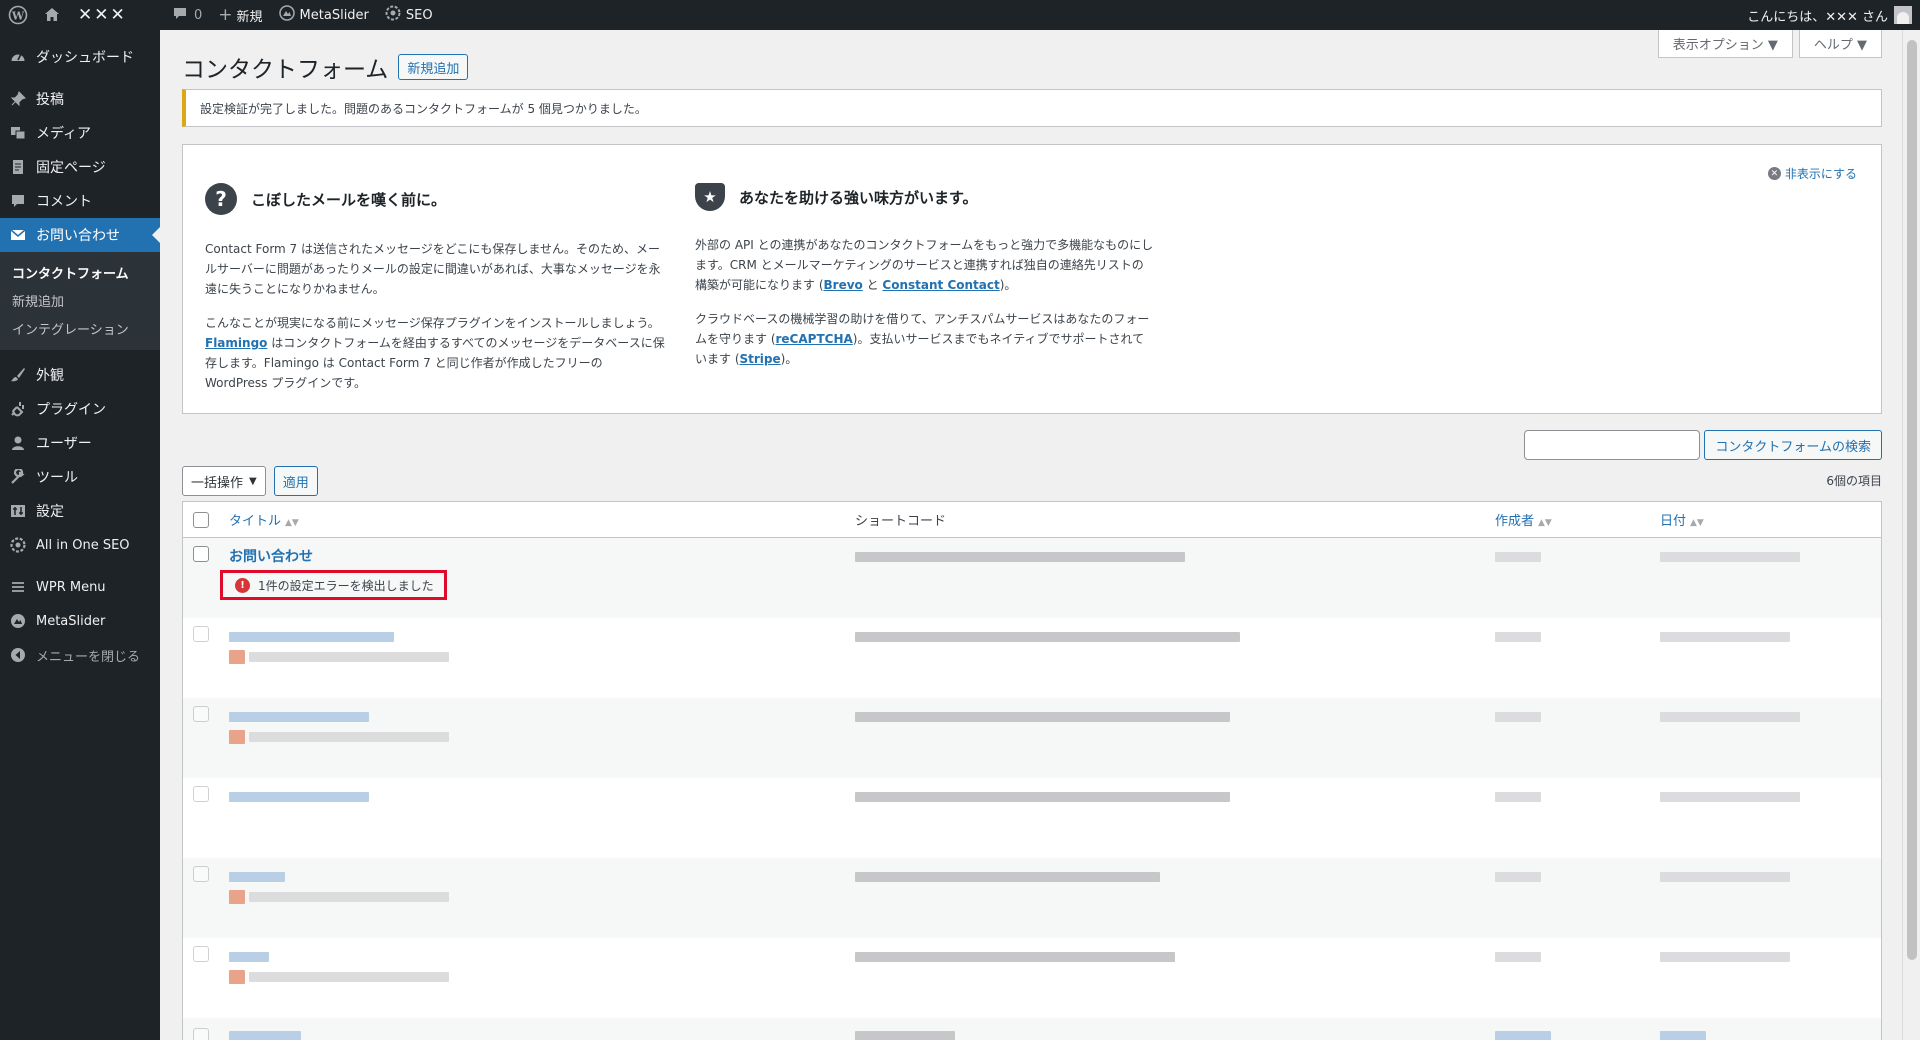 This screenshot has height=1040, width=1920. Describe the element at coordinates (18, 587) in the screenshot. I see `hamburger-icon` at that location.